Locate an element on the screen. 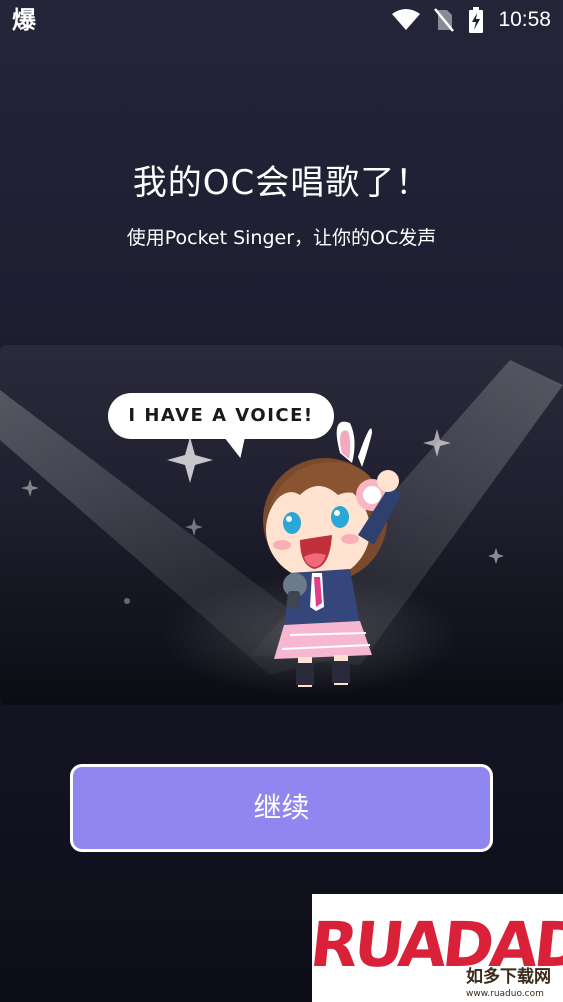 Image resolution: width=563 pixels, height=1002 pixels. no-sim-icon is located at coordinates (444, 20).